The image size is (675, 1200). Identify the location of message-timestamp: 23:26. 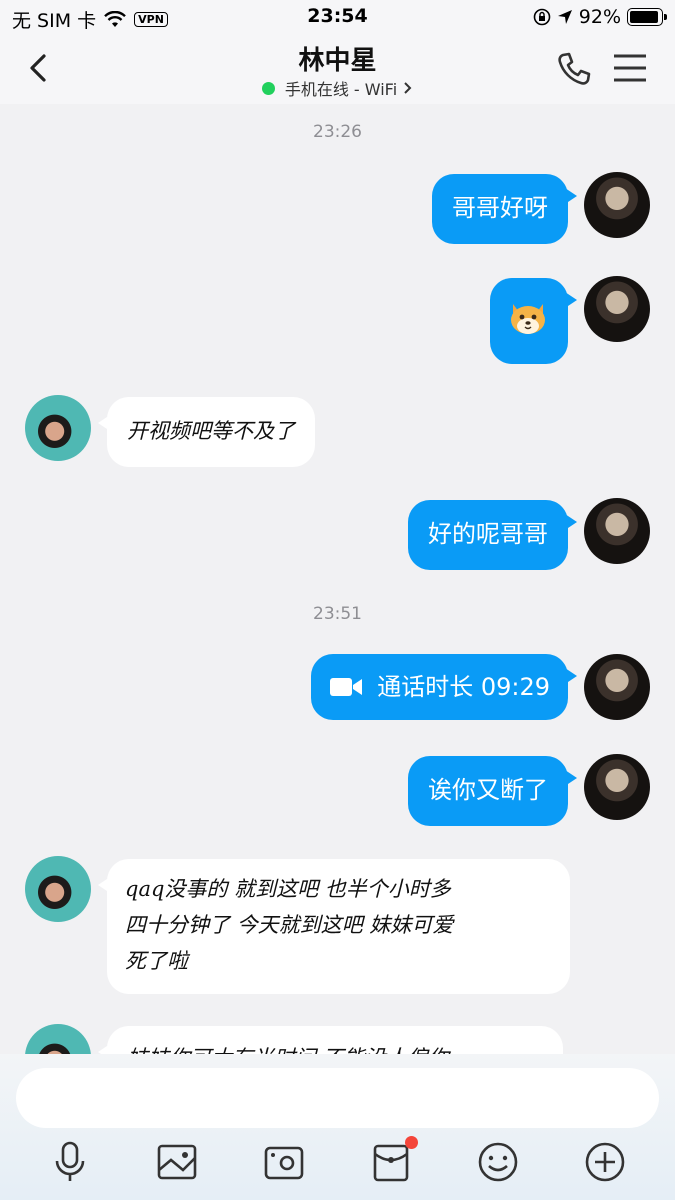
(337, 132).